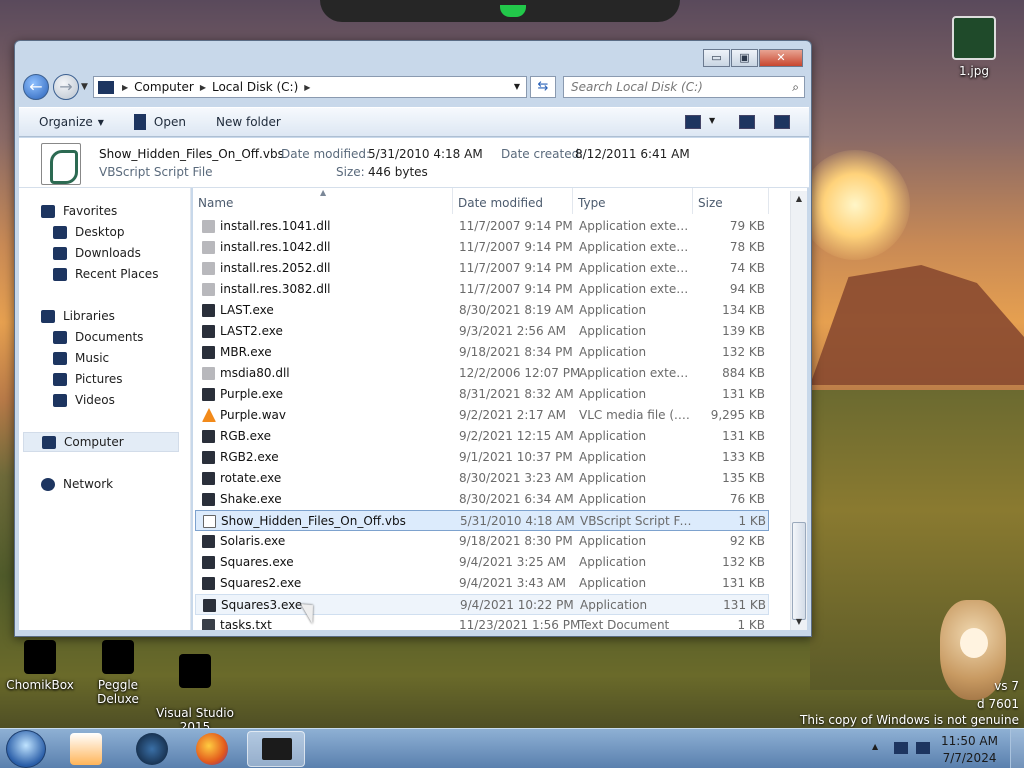 This screenshot has width=1024, height=768. Describe the element at coordinates (716, 58) in the screenshot. I see `minimize-button: ▭` at that location.